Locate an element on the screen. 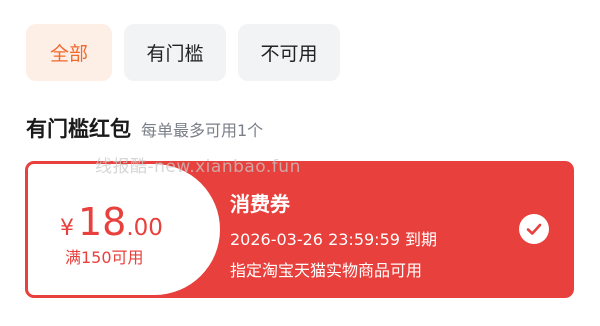 The width and height of the screenshot is (600, 326). coupon-scope: 指定淘宝天猫实物商品可用 is located at coordinates (326, 270).